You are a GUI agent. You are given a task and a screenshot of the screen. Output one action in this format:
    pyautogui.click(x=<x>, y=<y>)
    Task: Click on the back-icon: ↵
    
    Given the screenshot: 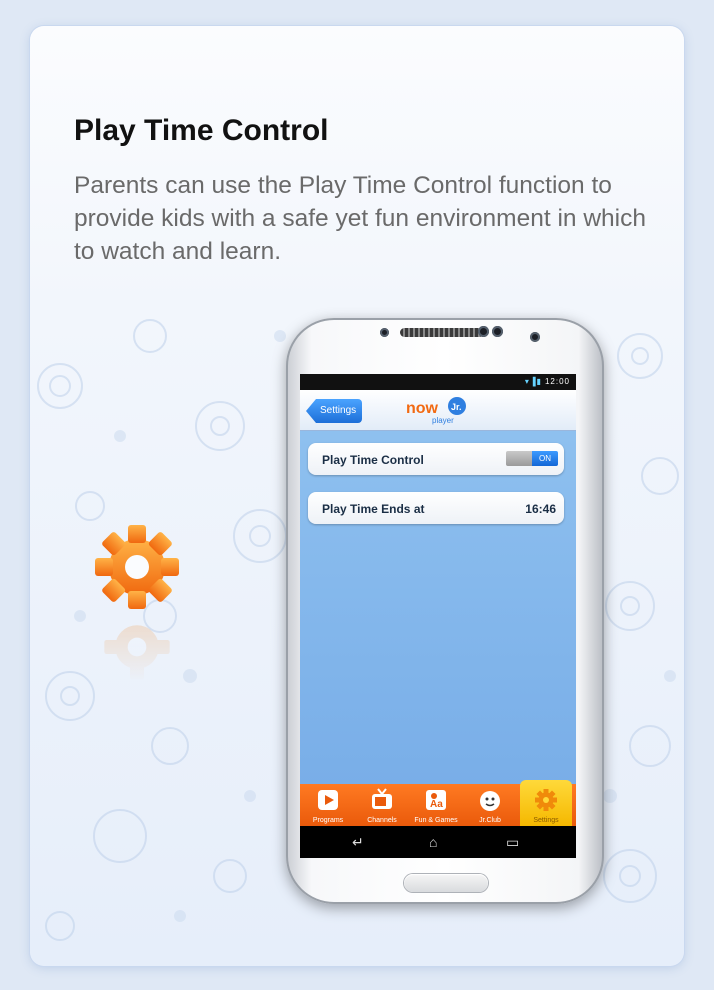 What is the action you would take?
    pyautogui.click(x=358, y=842)
    